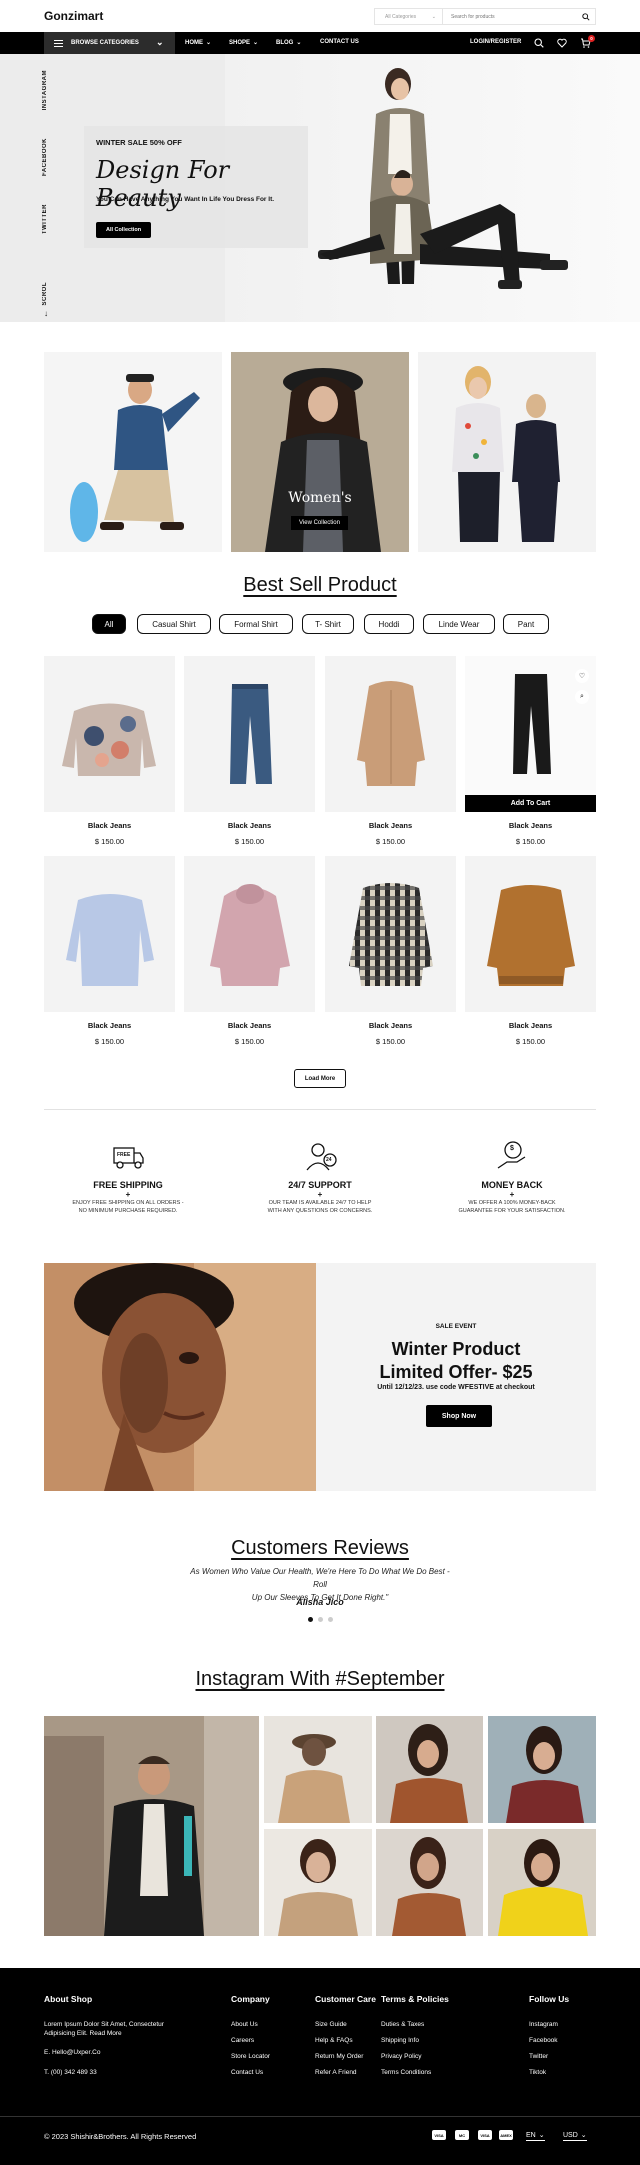  I want to click on footer-link: Instagram, so click(543, 2024).